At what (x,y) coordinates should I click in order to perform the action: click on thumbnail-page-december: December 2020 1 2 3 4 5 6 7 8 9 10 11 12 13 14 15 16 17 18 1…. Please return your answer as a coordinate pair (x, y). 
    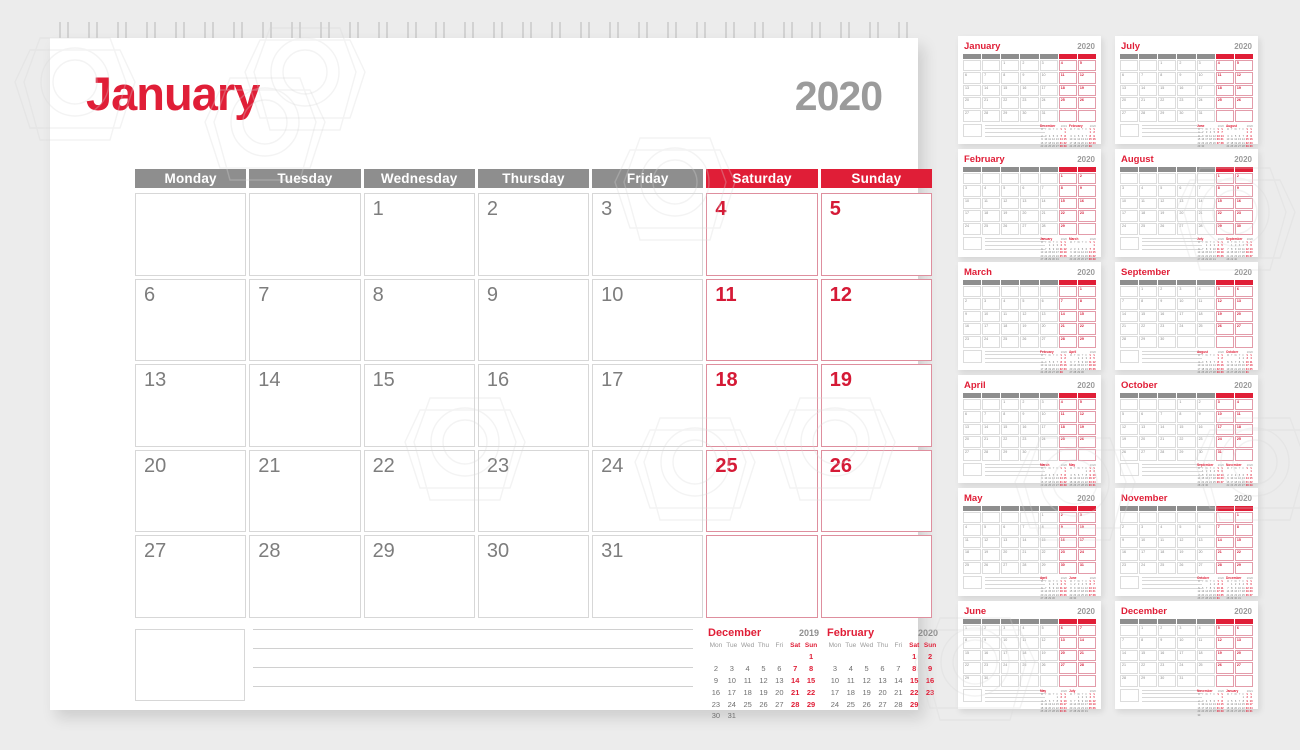
    Looking at the image, I should click on (1186, 659).